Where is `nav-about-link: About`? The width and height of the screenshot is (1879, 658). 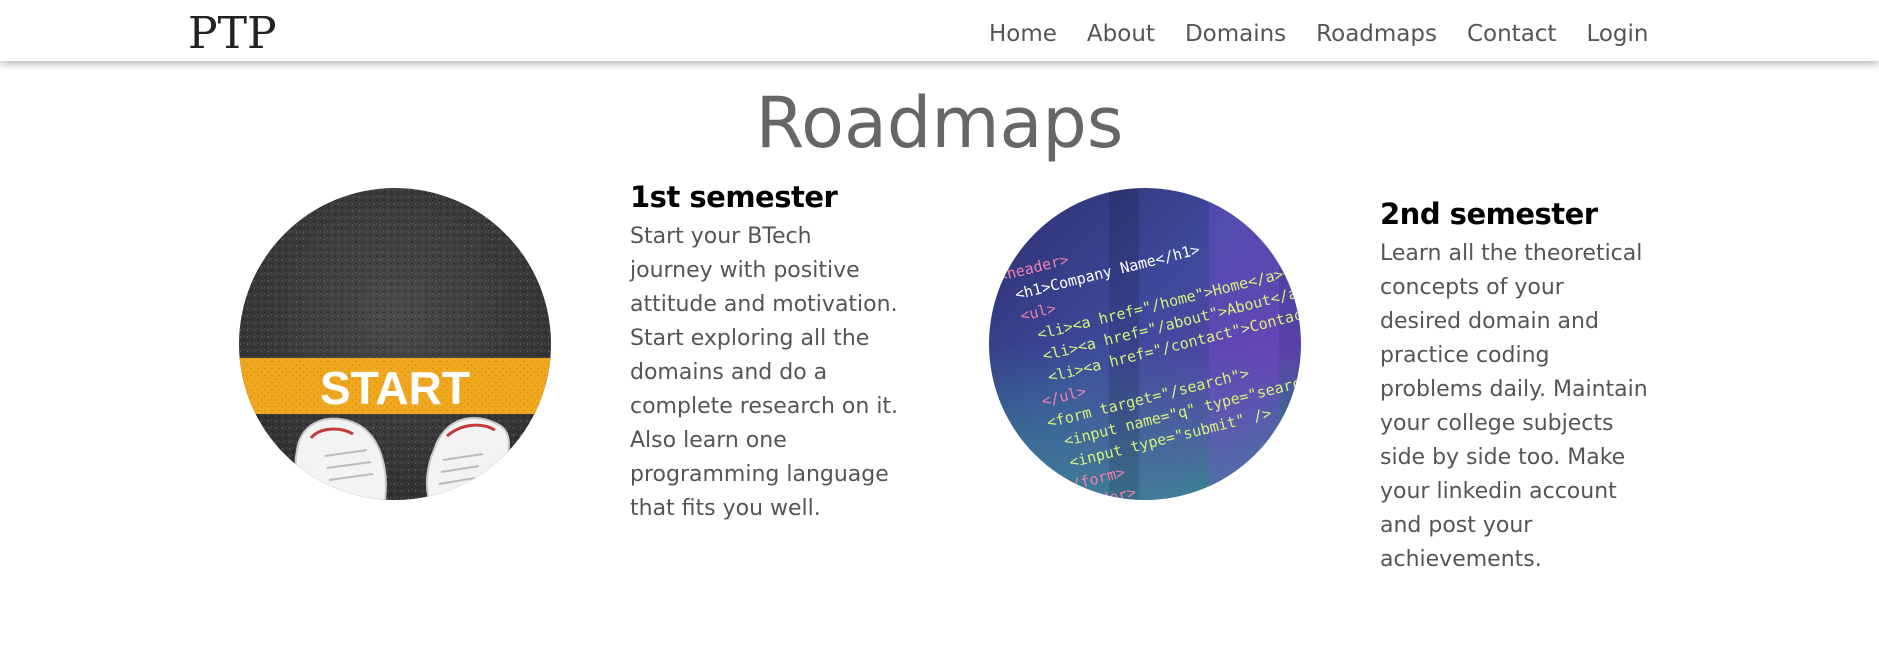 nav-about-link: About is located at coordinates (1121, 34).